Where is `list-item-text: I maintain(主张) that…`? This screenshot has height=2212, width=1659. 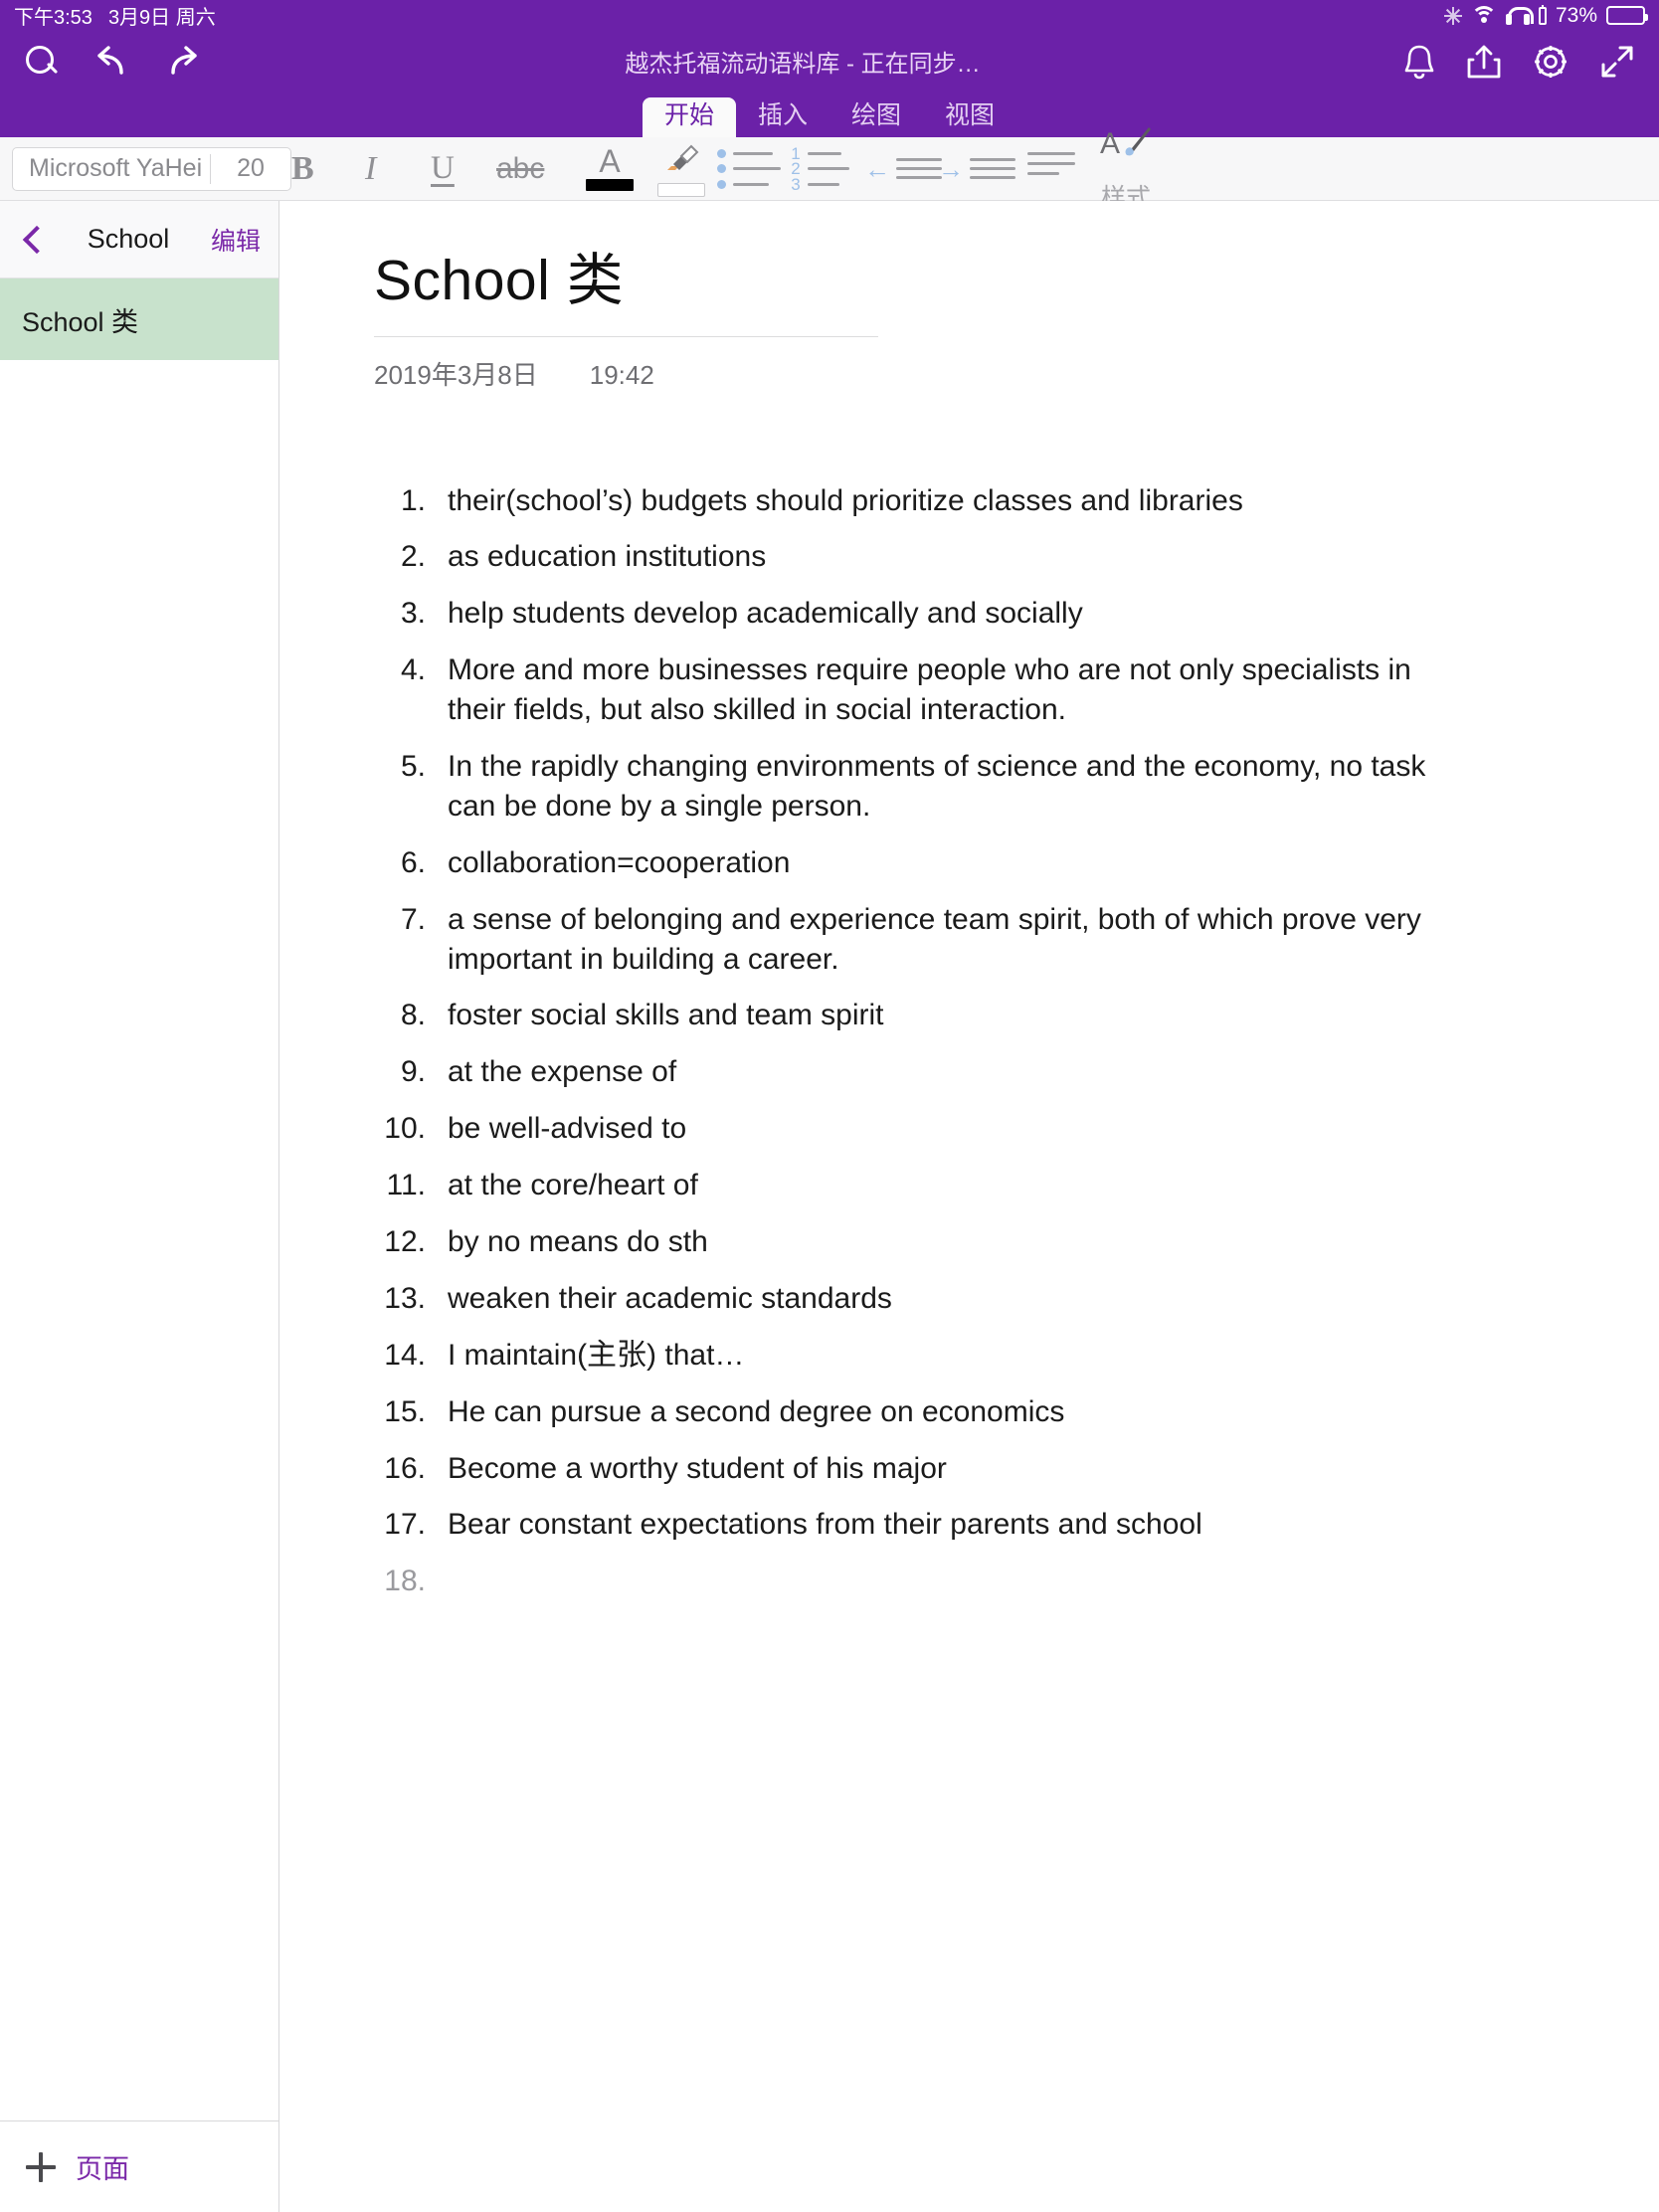
list-item-text: I maintain(主张) that… is located at coordinates (596, 1356).